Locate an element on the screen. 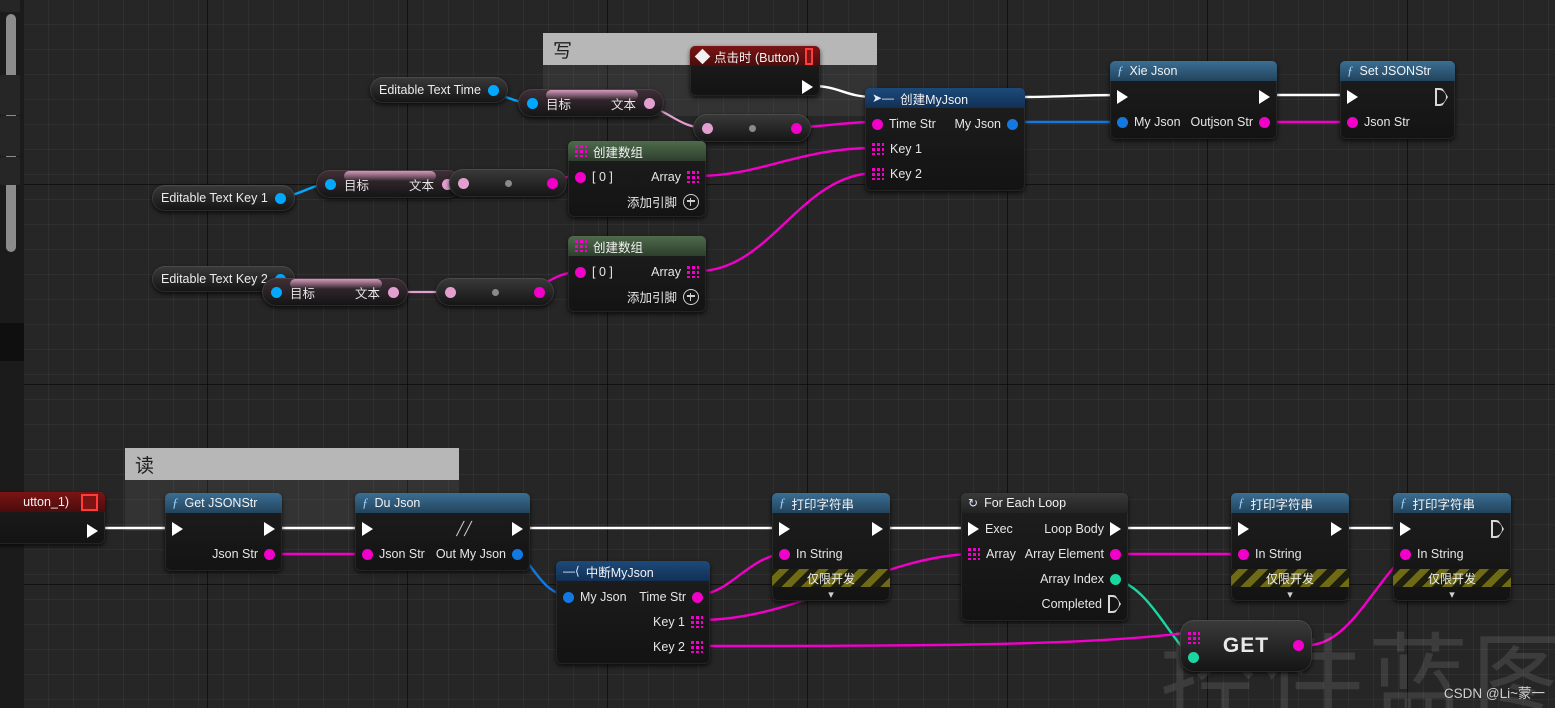 The height and width of the screenshot is (708, 1555). array-item-label: [ 0 ] is located at coordinates (602, 177).